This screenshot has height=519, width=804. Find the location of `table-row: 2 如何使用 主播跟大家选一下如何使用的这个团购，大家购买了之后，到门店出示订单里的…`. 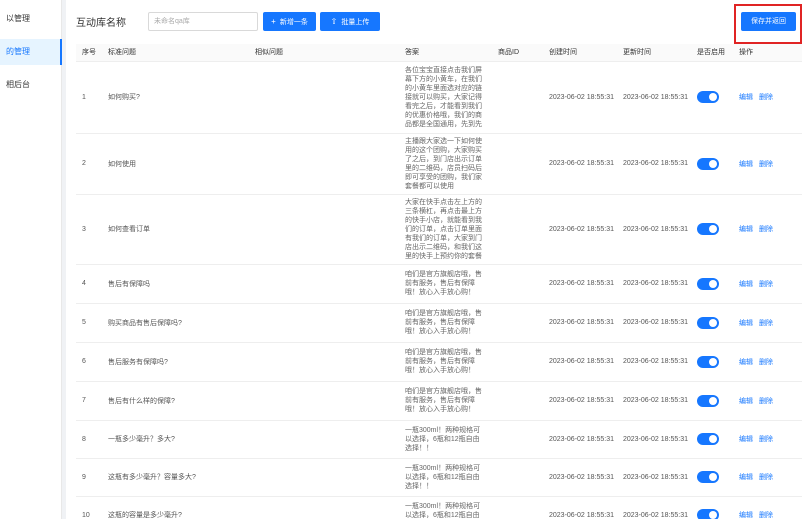

table-row: 2 如何使用 主播跟大家选一下如何使用的这个团购，大家购买了之后，到门店出示订单里的… is located at coordinates (439, 164).